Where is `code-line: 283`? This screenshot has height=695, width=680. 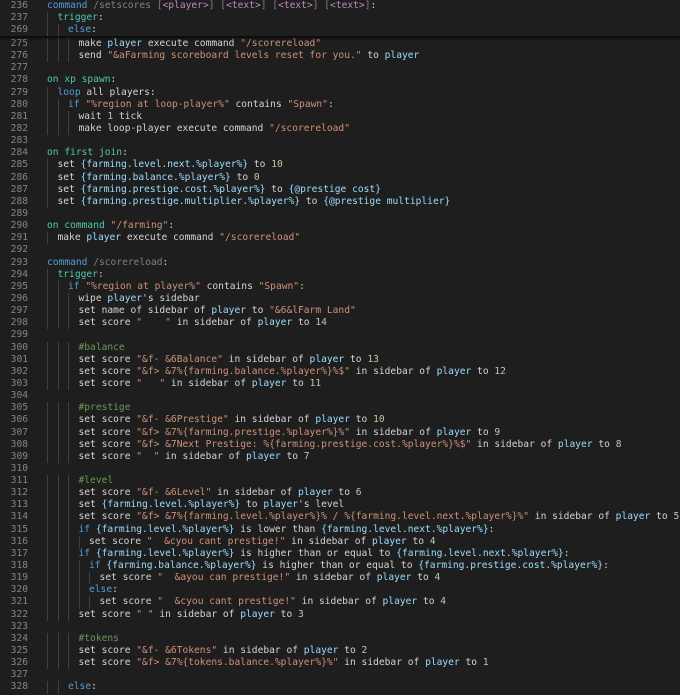
code-line: 283 is located at coordinates (340, 141).